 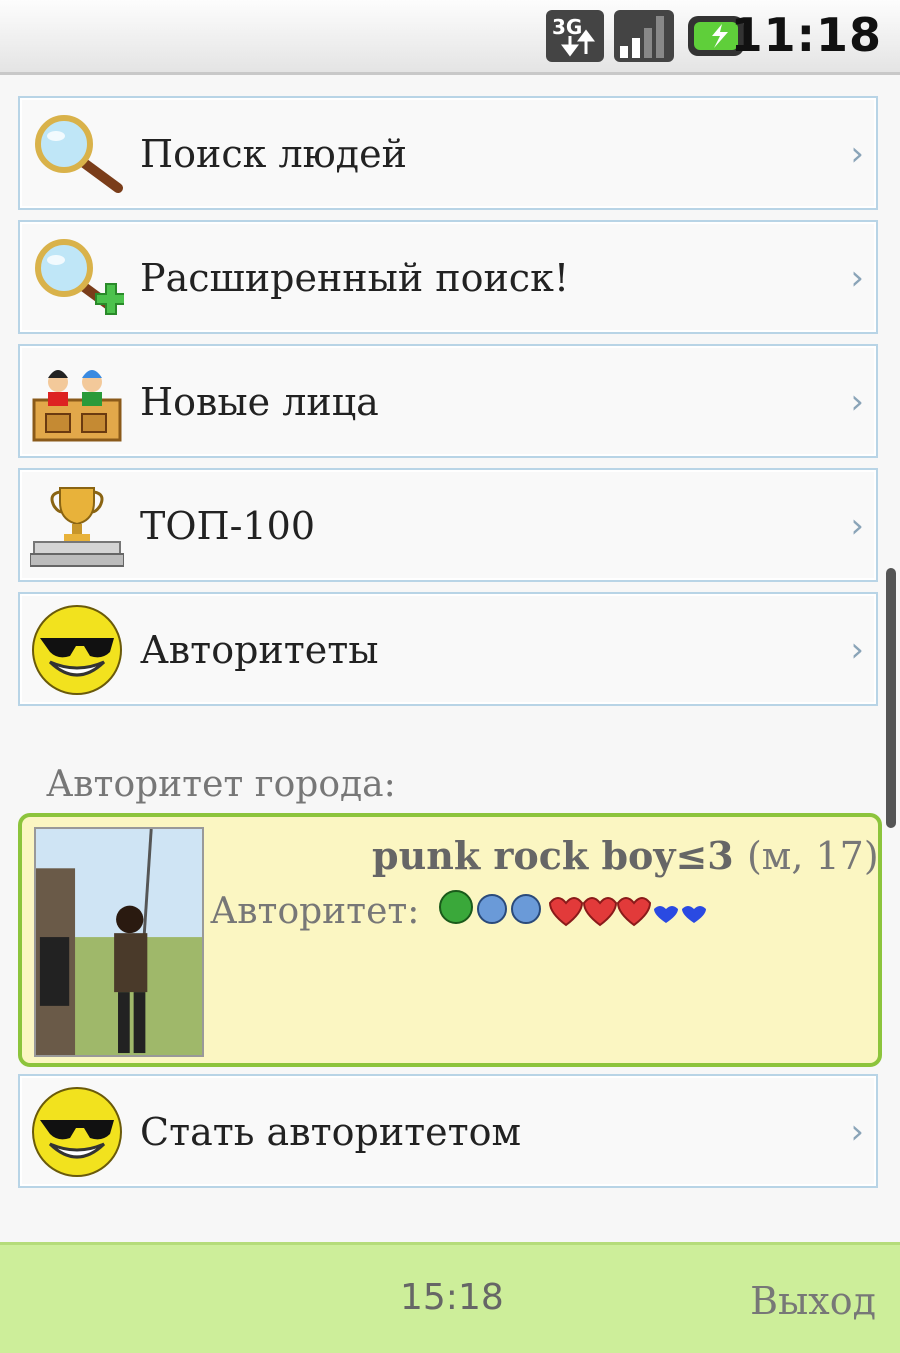 What do you see at coordinates (644, 36) in the screenshot?
I see `signal-strength-icon` at bounding box center [644, 36].